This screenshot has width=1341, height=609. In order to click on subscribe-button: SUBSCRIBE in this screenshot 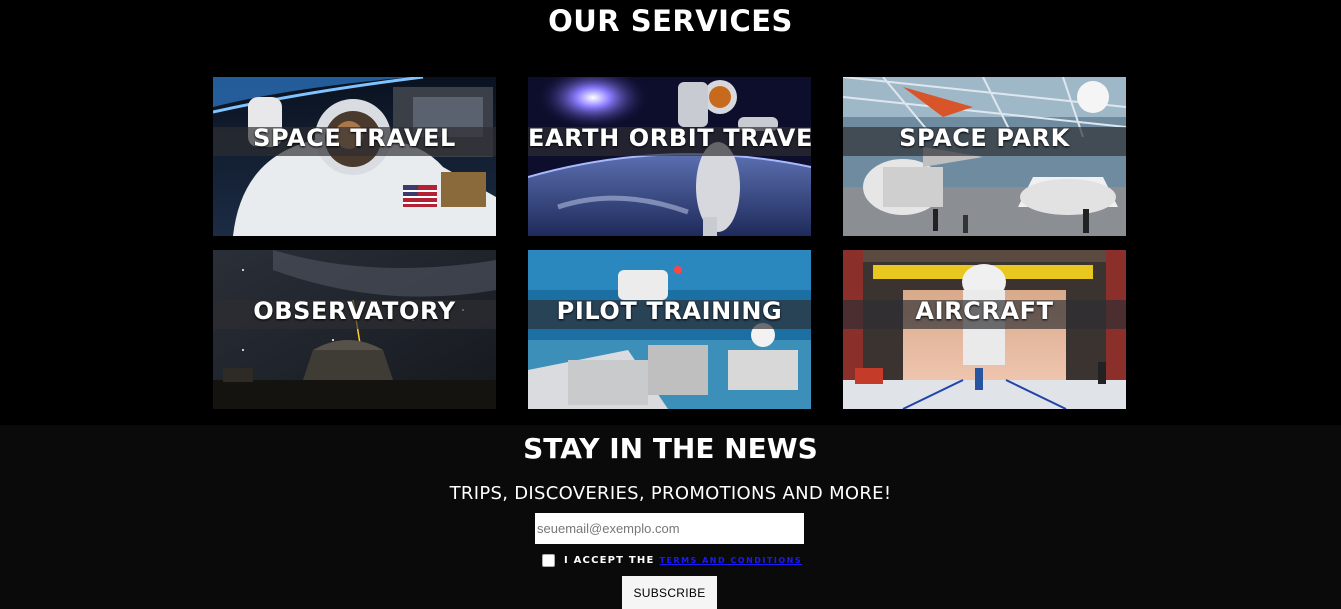, I will do `click(669, 592)`.